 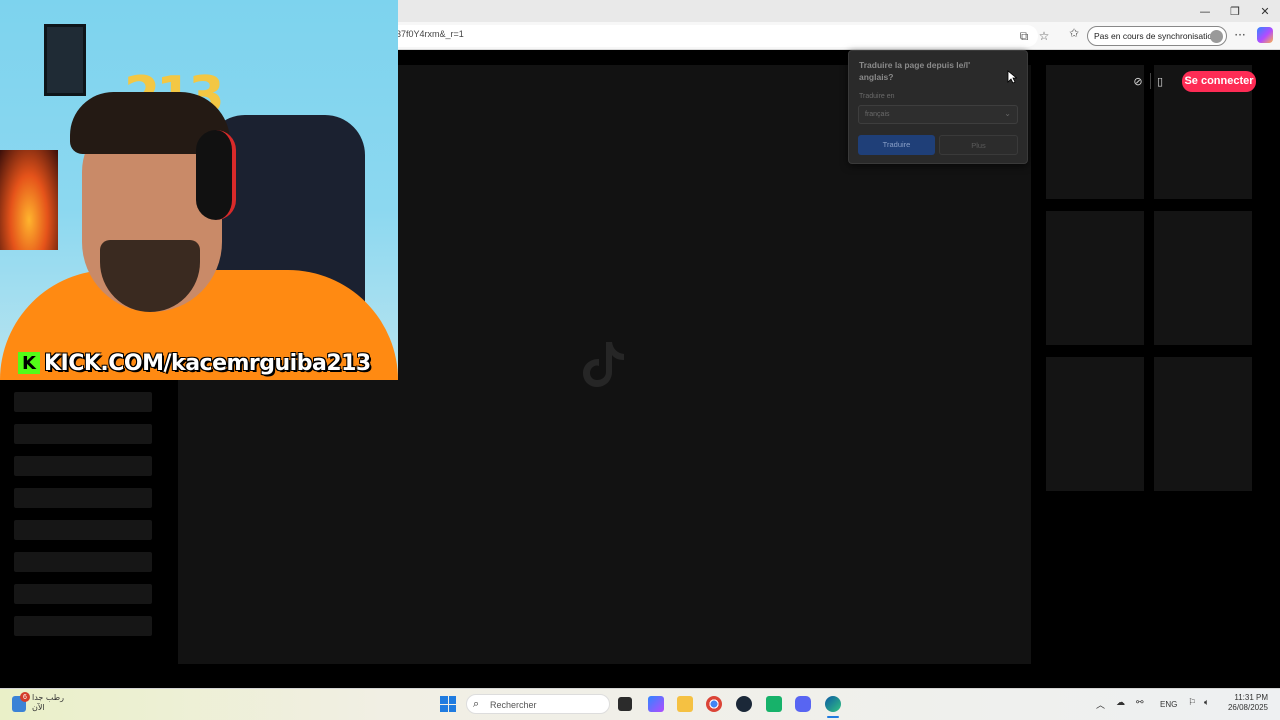 What do you see at coordinates (1150, 81) in the screenshot?
I see `header-divider` at bounding box center [1150, 81].